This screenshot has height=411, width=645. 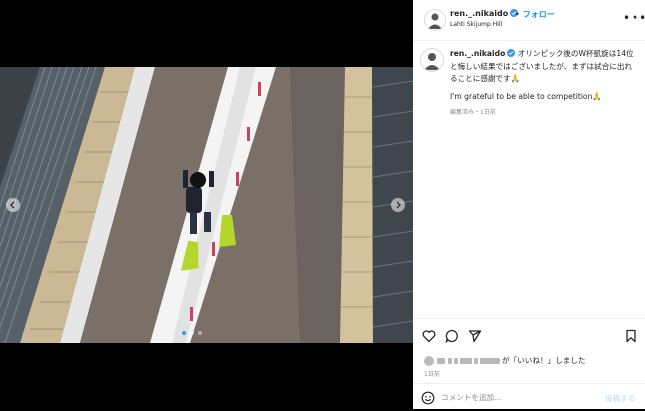 What do you see at coordinates (428, 398) in the screenshot?
I see `emoji-icon` at bounding box center [428, 398].